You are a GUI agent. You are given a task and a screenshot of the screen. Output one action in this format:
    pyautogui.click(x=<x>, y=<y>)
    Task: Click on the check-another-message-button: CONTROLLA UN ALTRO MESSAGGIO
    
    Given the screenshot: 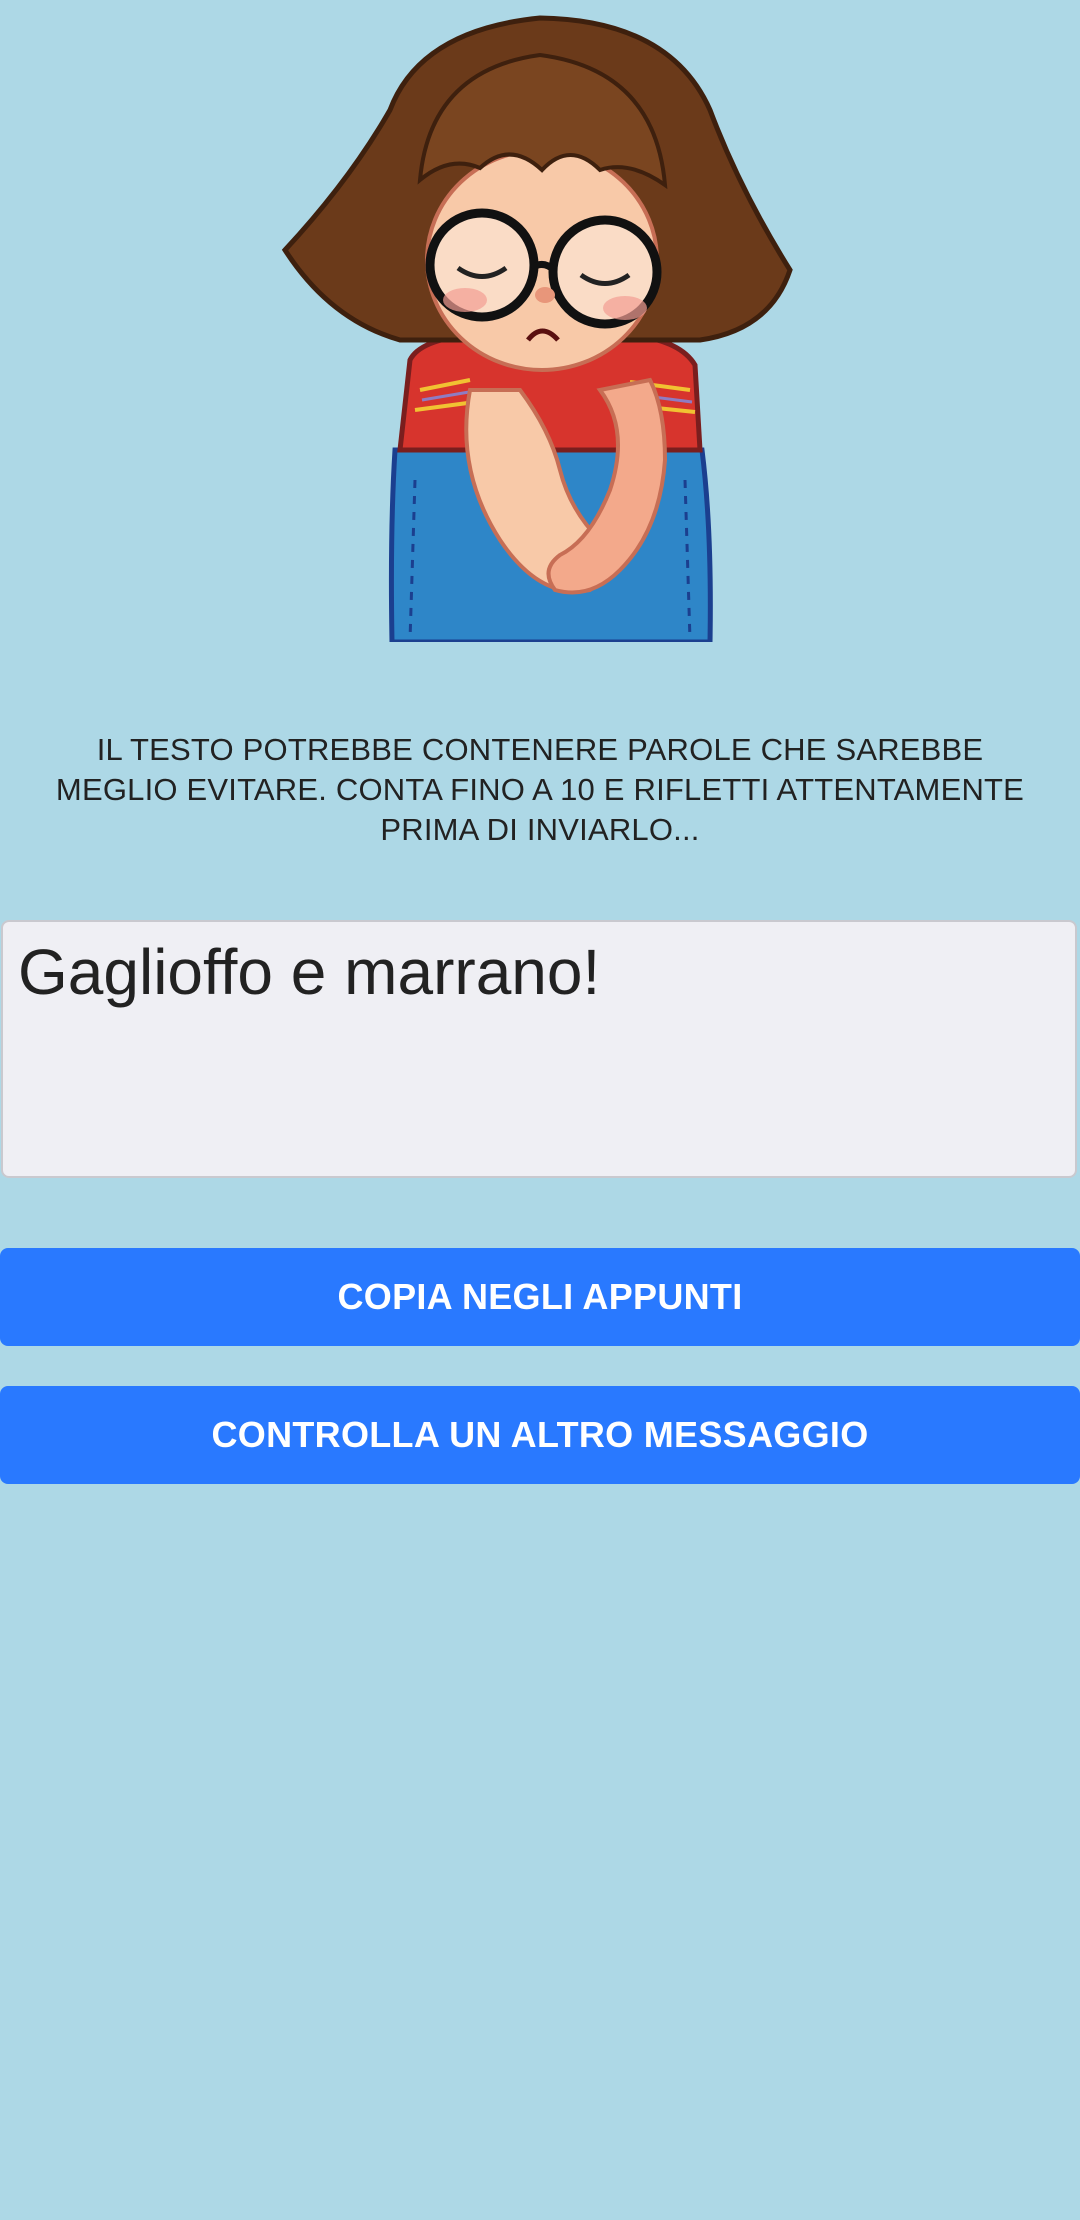 What is the action you would take?
    pyautogui.click(x=540, y=1435)
    